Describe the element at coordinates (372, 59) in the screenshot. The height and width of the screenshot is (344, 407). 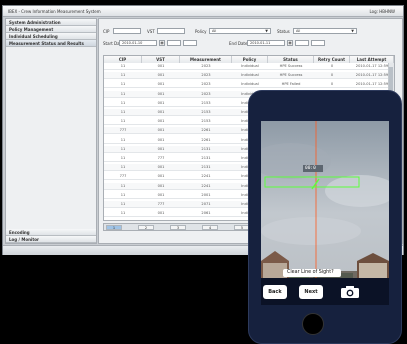
I see `column-header: Last Attempt` at that location.